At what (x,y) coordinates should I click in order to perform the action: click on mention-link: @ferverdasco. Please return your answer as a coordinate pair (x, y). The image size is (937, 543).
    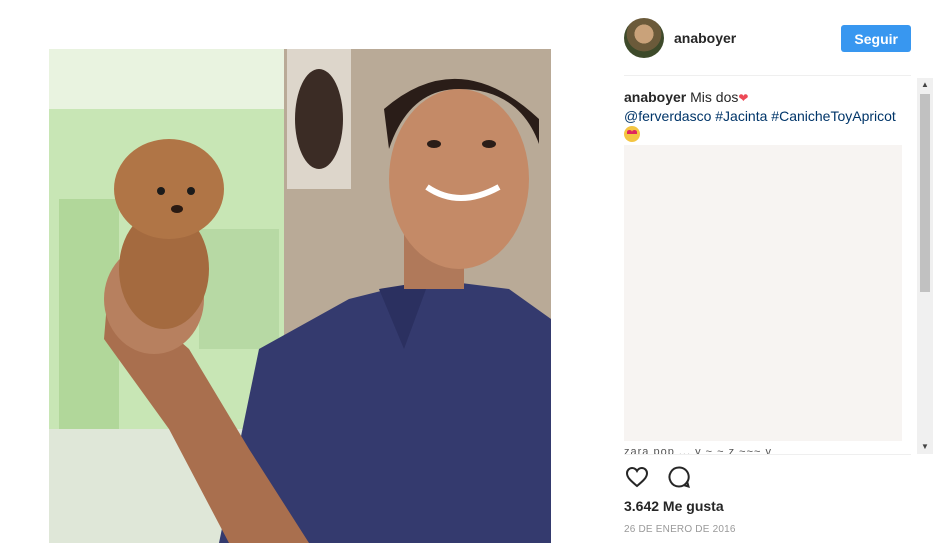
    Looking at the image, I should click on (667, 116).